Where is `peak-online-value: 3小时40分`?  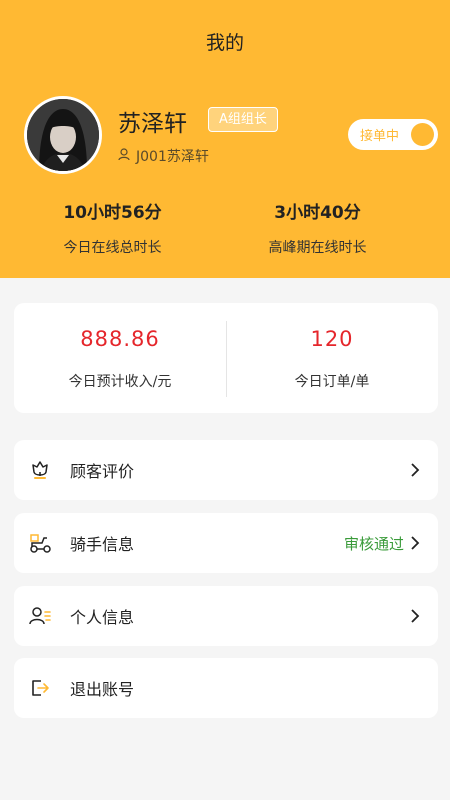 peak-online-value: 3小时40分 is located at coordinates (317, 213).